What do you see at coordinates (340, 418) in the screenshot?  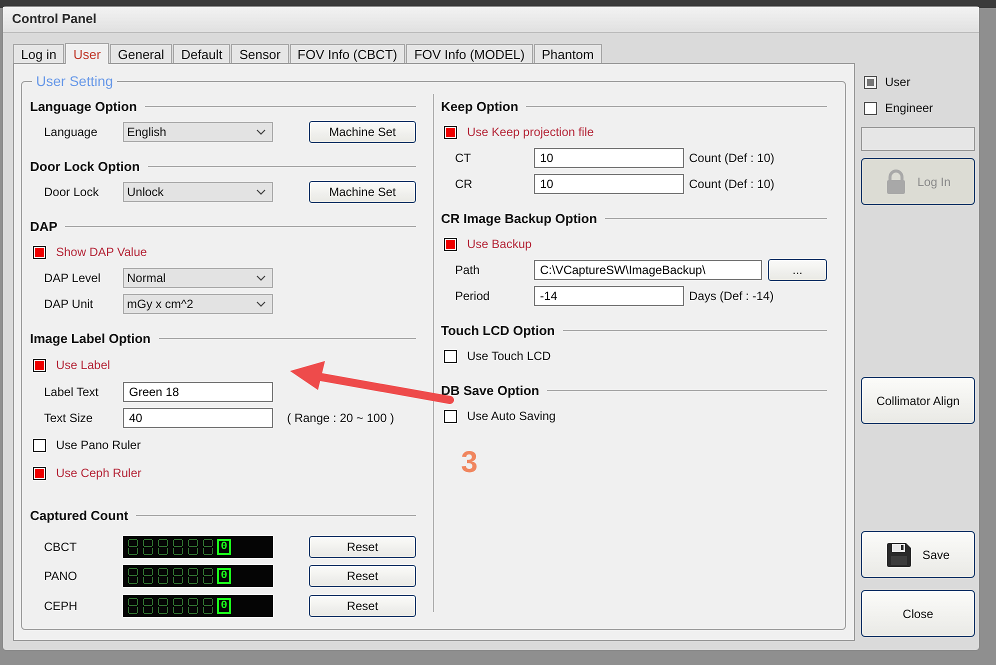 I see `hint-text: ( Range : 20 ~ 100 )` at bounding box center [340, 418].